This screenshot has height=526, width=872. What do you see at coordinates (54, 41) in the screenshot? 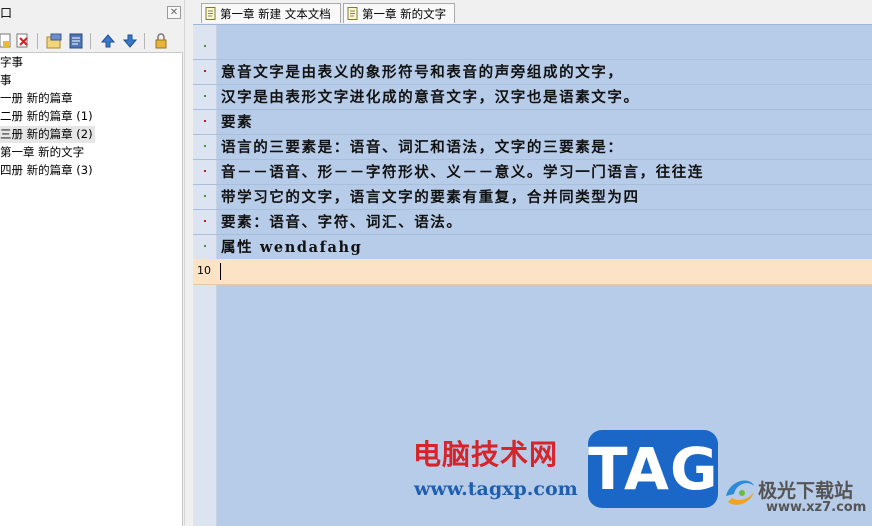
I see `properties-icon` at bounding box center [54, 41].